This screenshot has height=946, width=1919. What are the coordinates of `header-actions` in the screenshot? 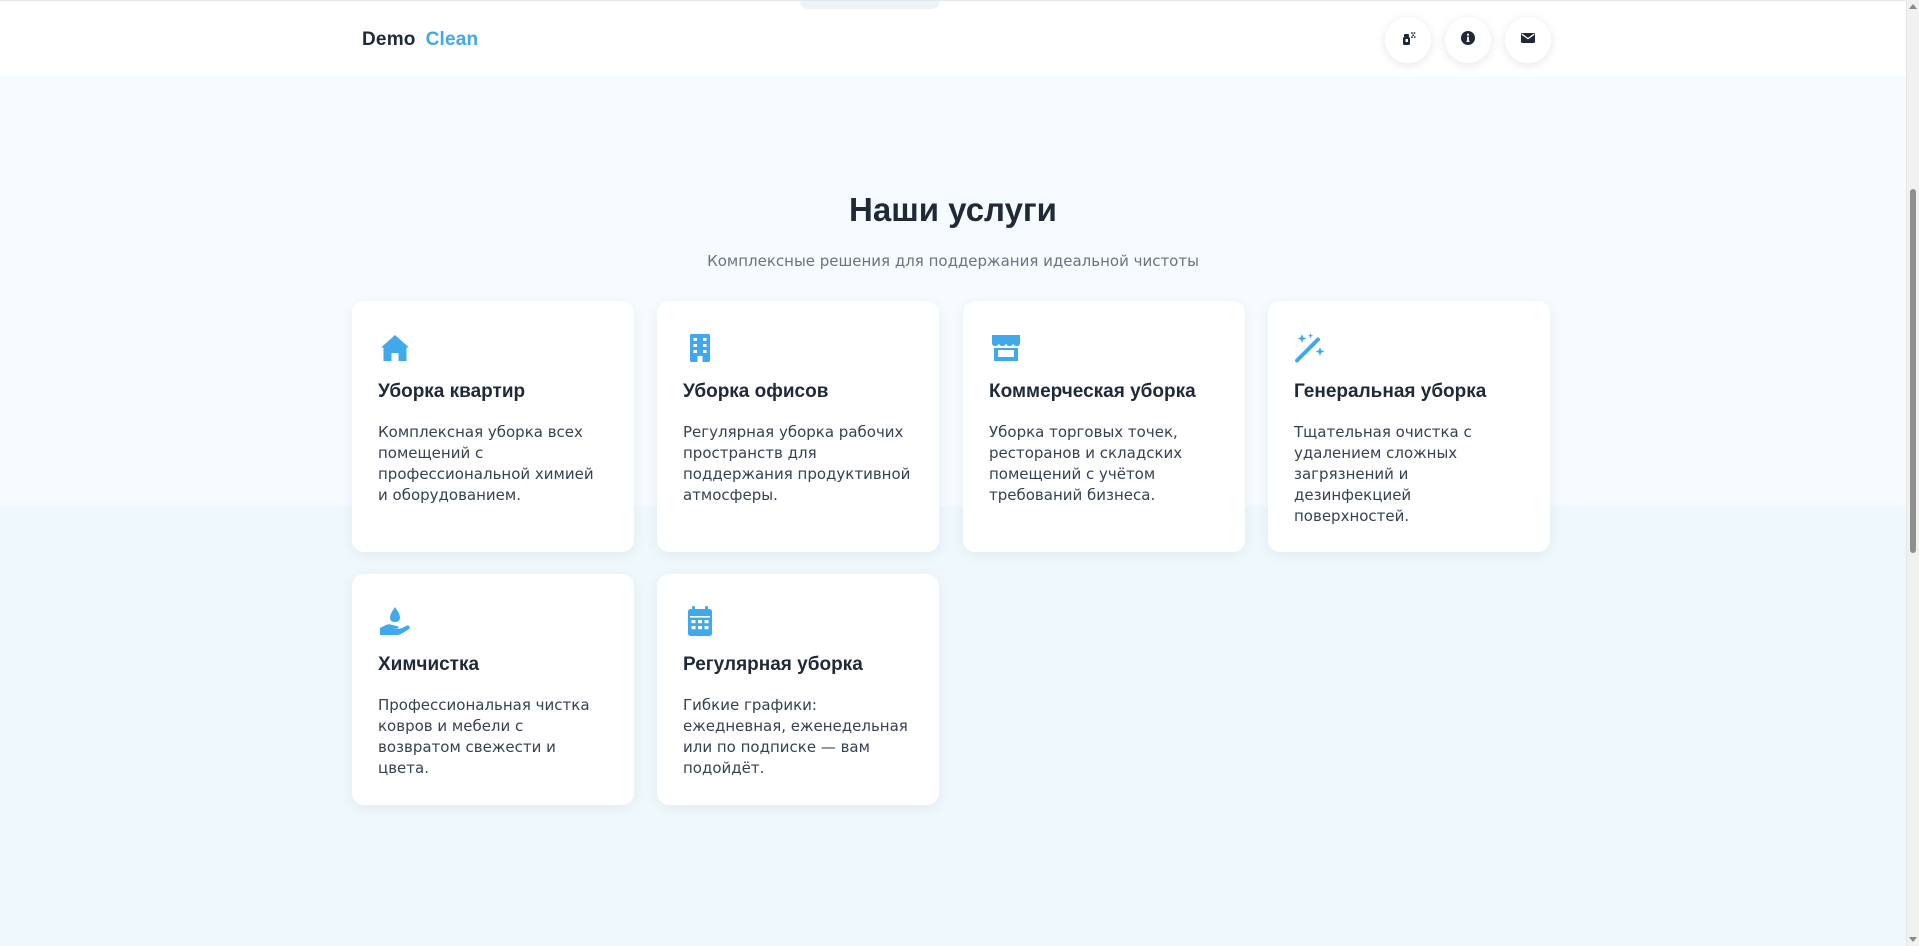 It's located at (1468, 40).